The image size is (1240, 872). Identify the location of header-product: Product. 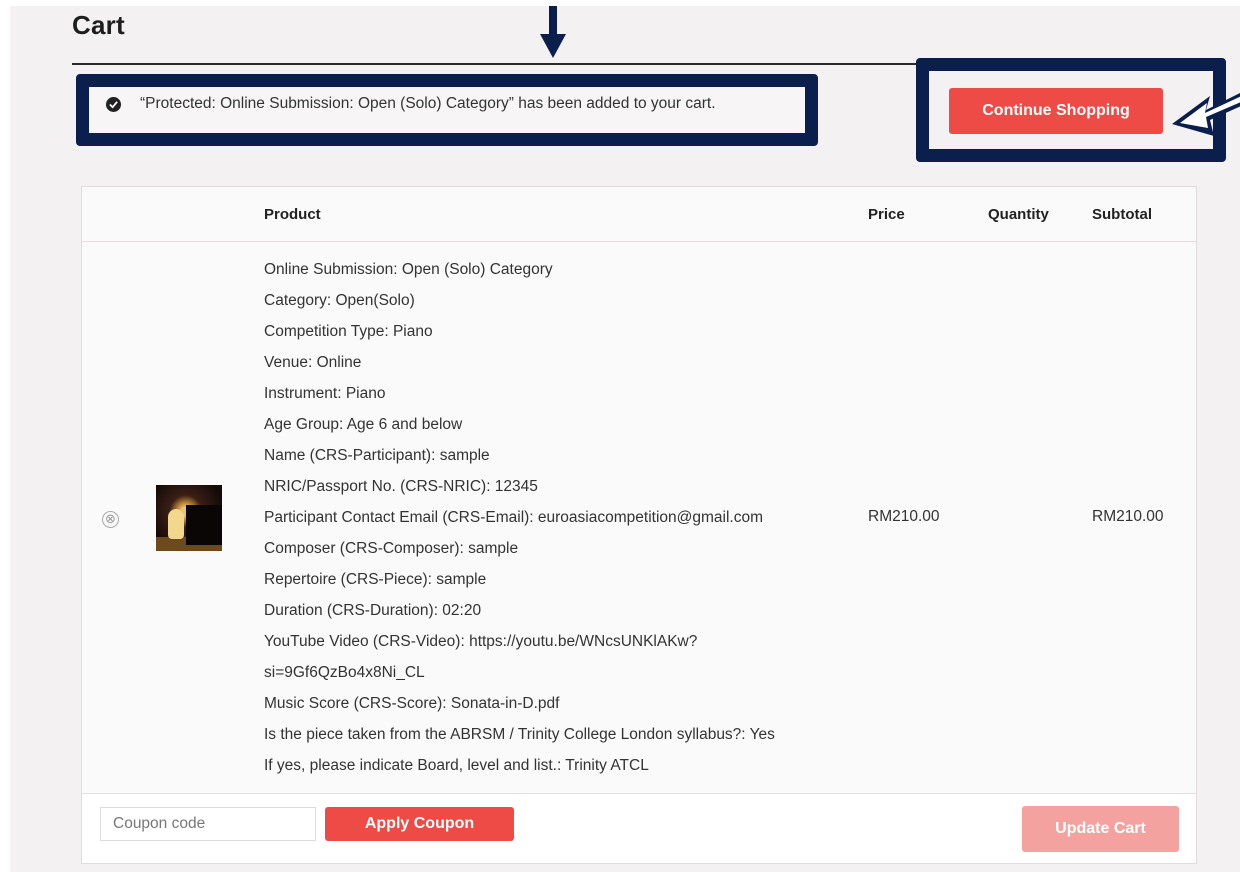
(292, 214).